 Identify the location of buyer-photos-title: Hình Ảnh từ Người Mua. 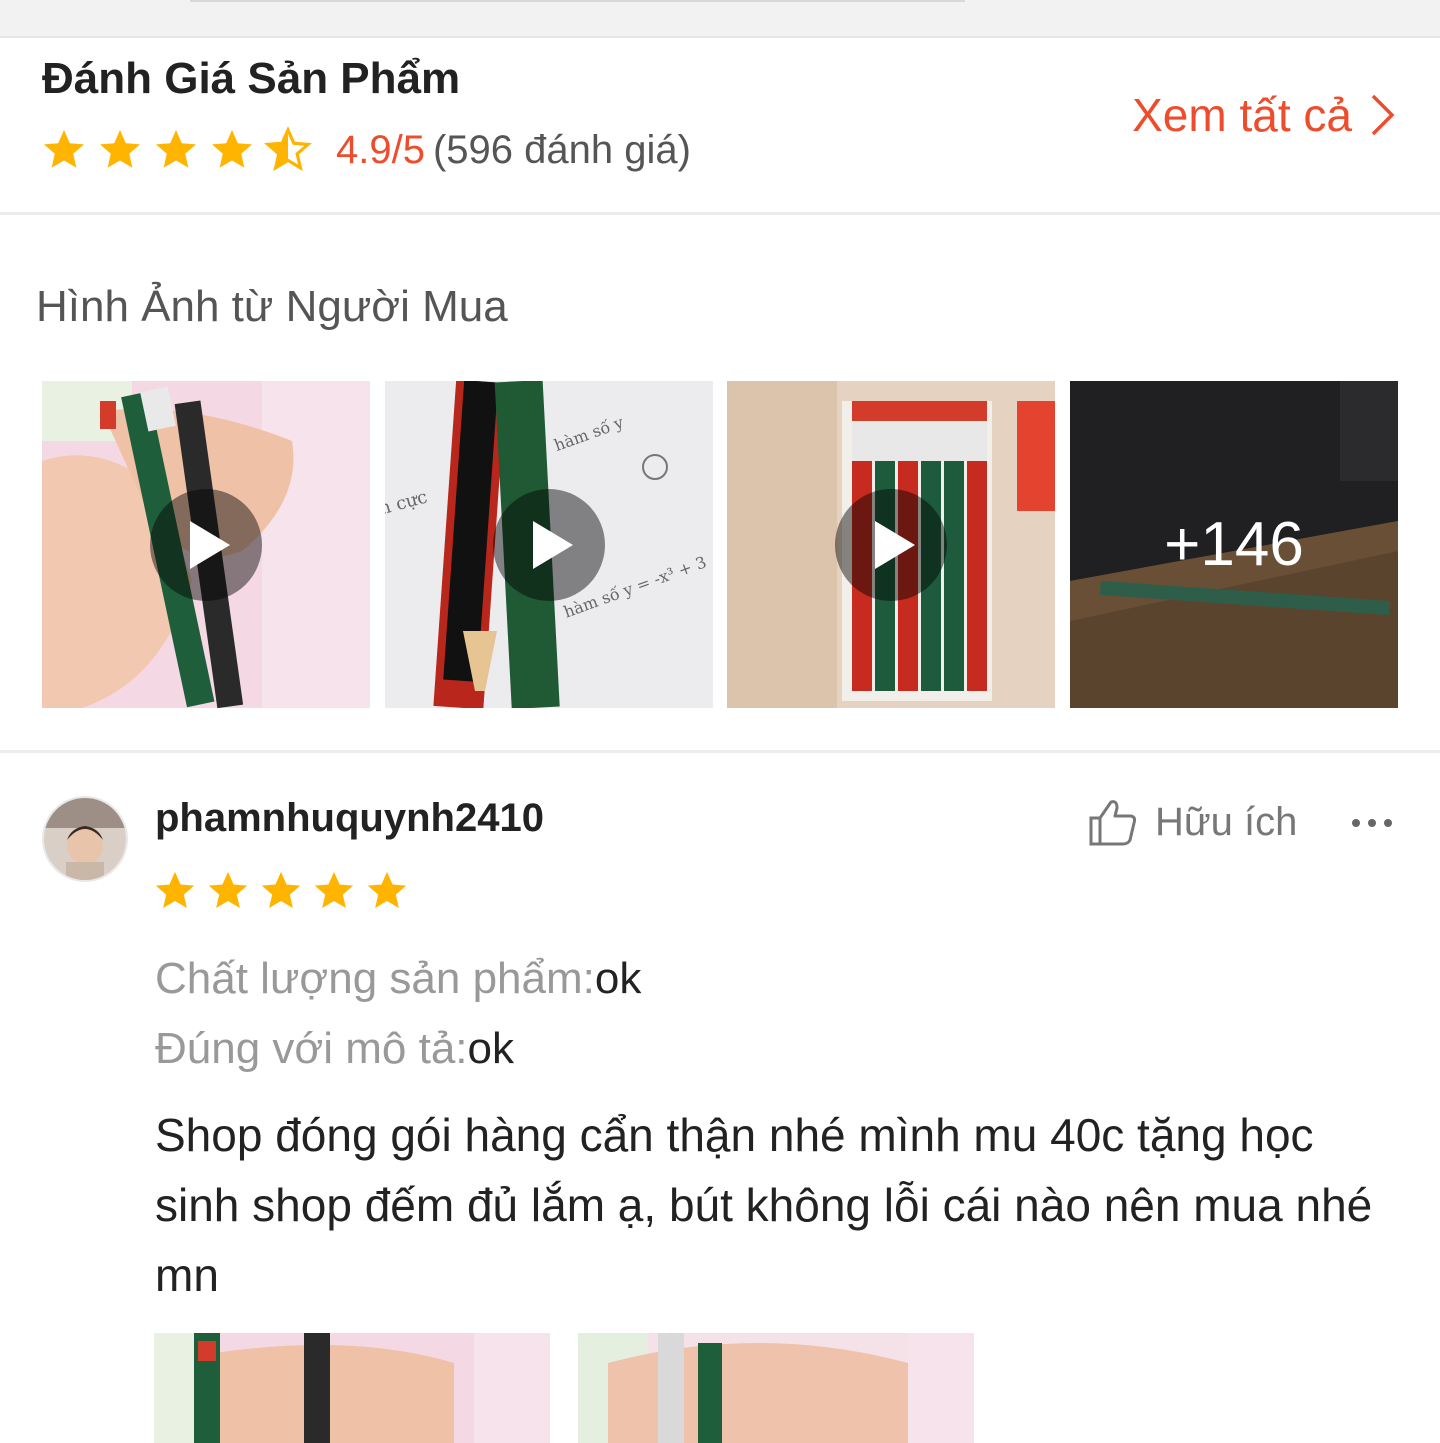
(272, 306).